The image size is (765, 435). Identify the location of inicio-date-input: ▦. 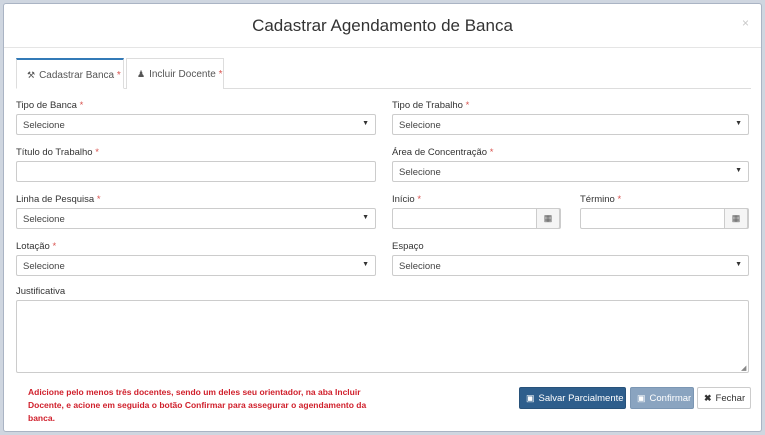
(476, 218).